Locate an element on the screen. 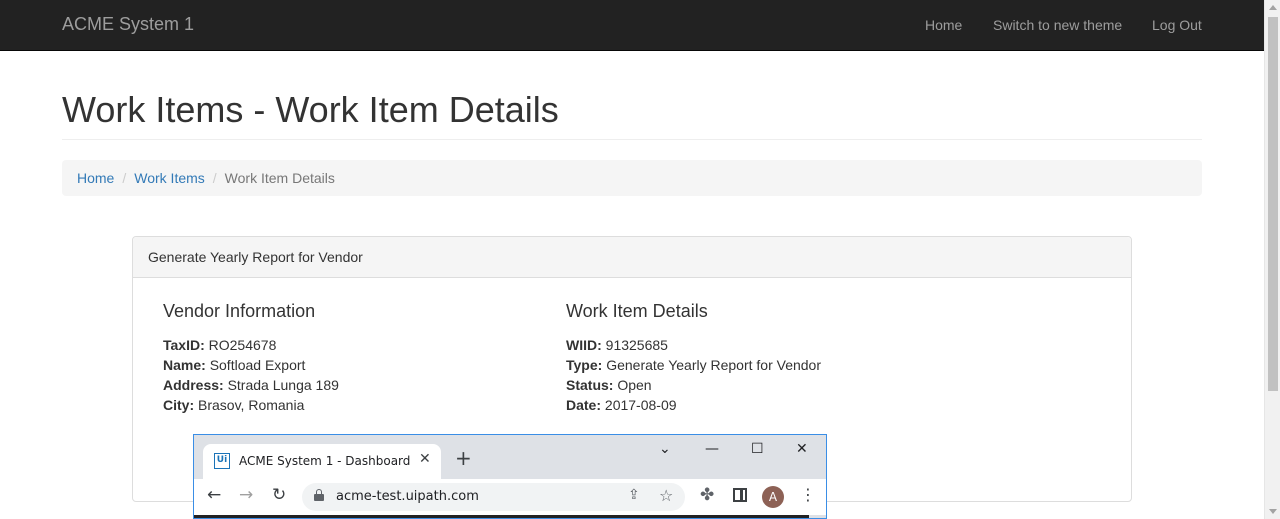  field-value: 2017-08-09 is located at coordinates (640, 405).